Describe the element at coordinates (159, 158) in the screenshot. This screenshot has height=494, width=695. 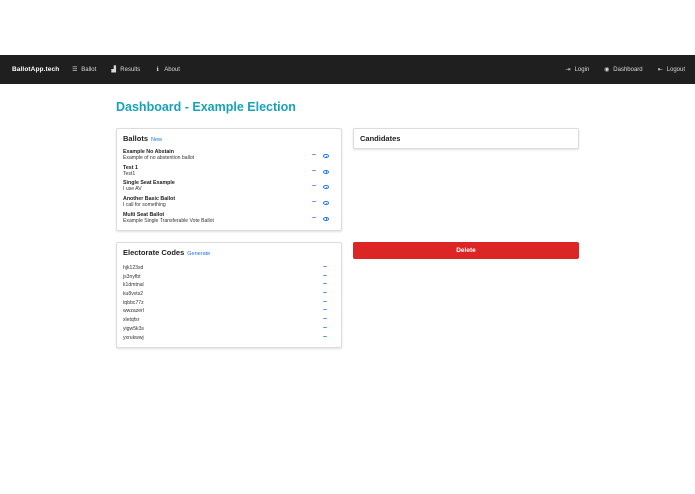
I see `ballot-description: Example of no abstention ballot` at that location.